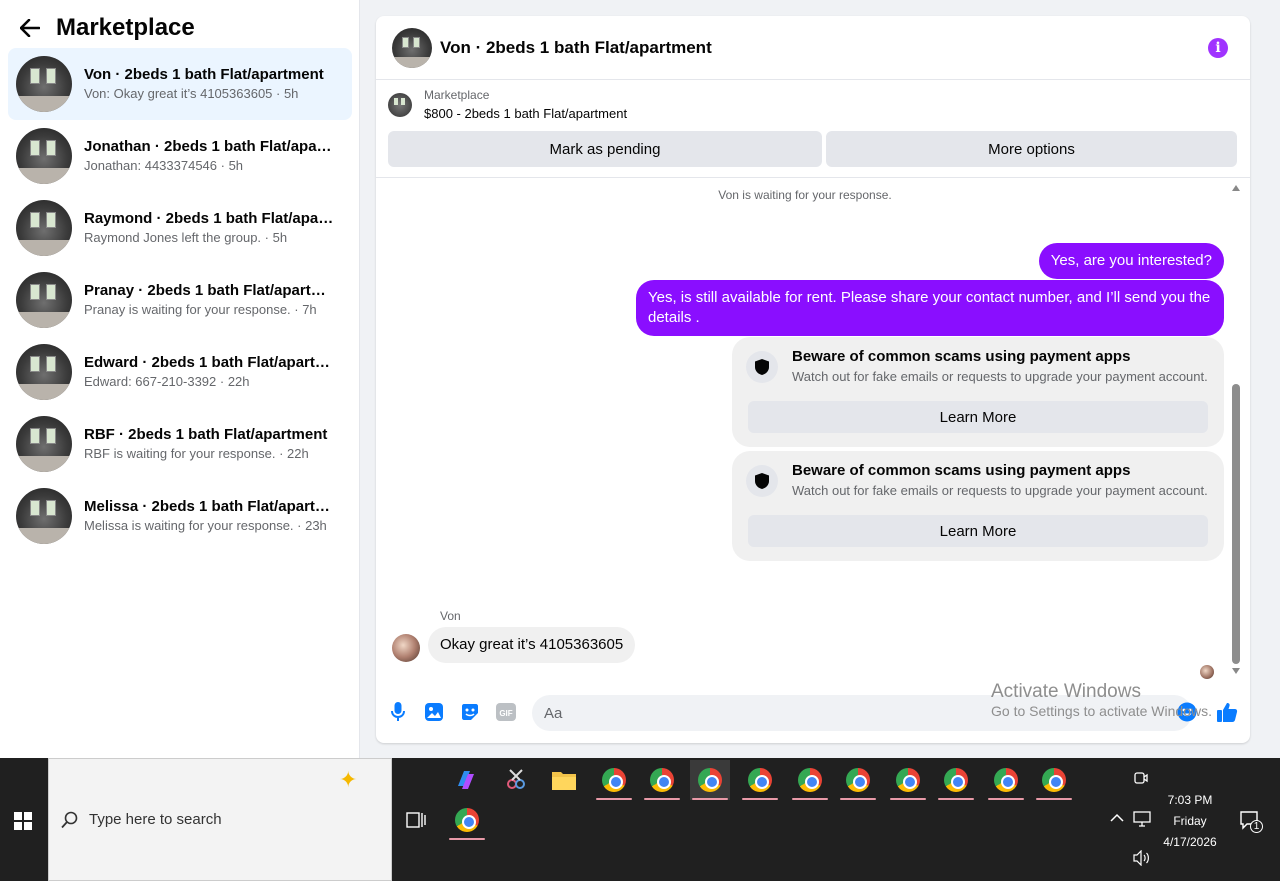  I want to click on photo-icon, so click(434, 712).